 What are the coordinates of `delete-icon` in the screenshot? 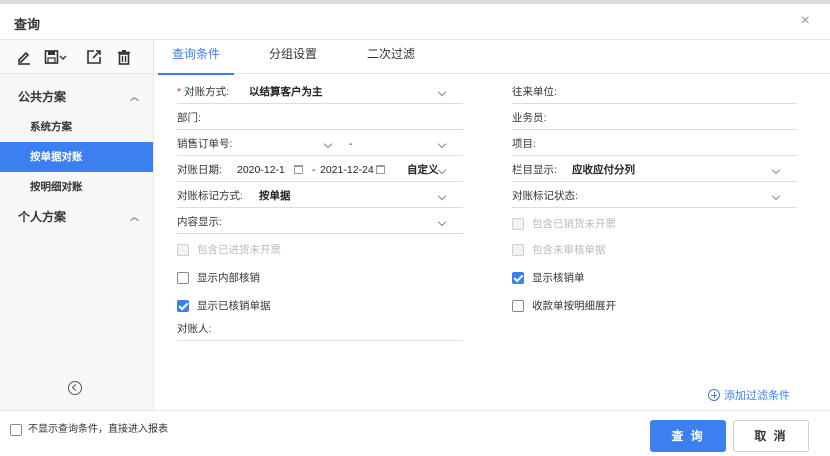 It's located at (124, 57).